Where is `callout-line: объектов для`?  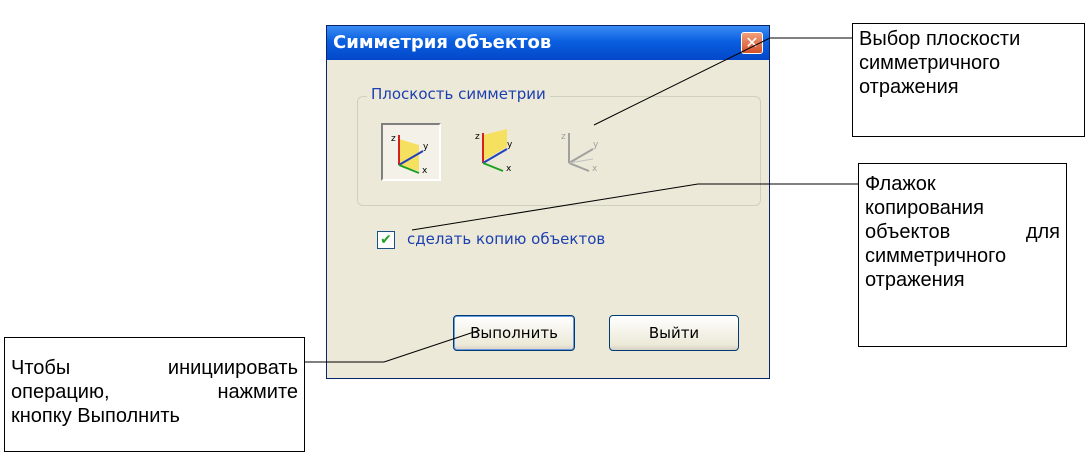 callout-line: объектов для is located at coordinates (962, 232).